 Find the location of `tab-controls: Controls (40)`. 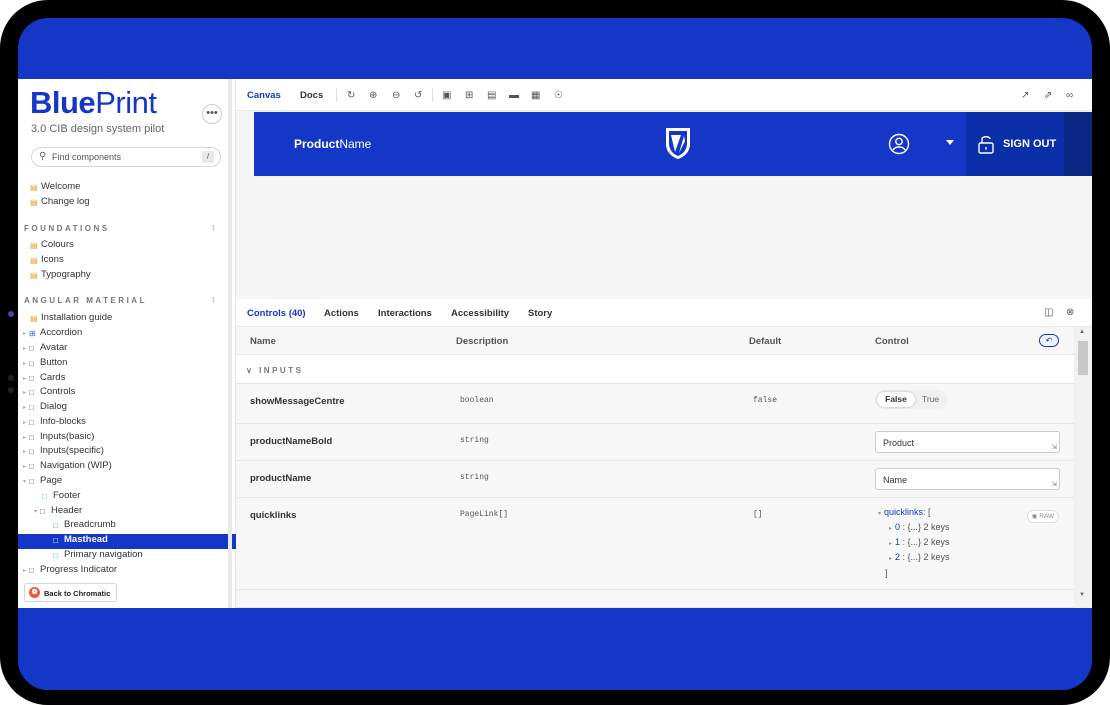

tab-controls: Controls (40) is located at coordinates (276, 319).